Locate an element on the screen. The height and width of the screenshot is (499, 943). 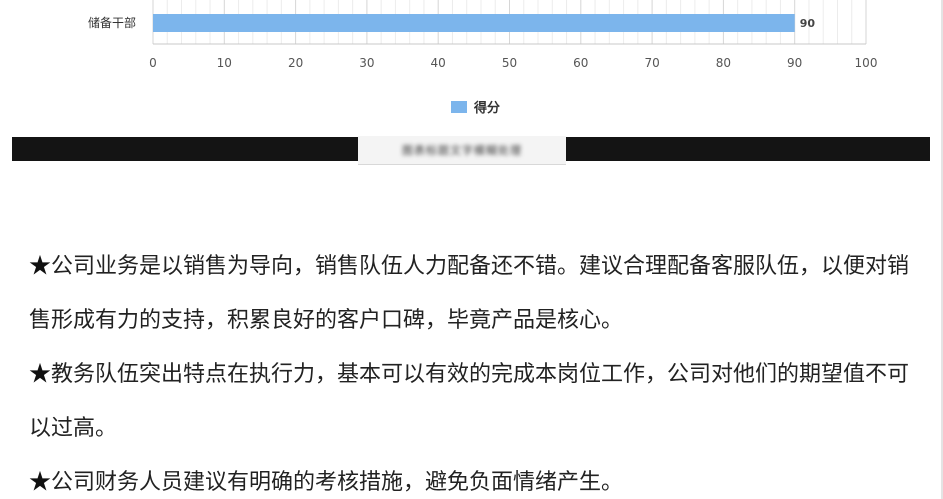
x-tick-label: 20 is located at coordinates (295, 63).